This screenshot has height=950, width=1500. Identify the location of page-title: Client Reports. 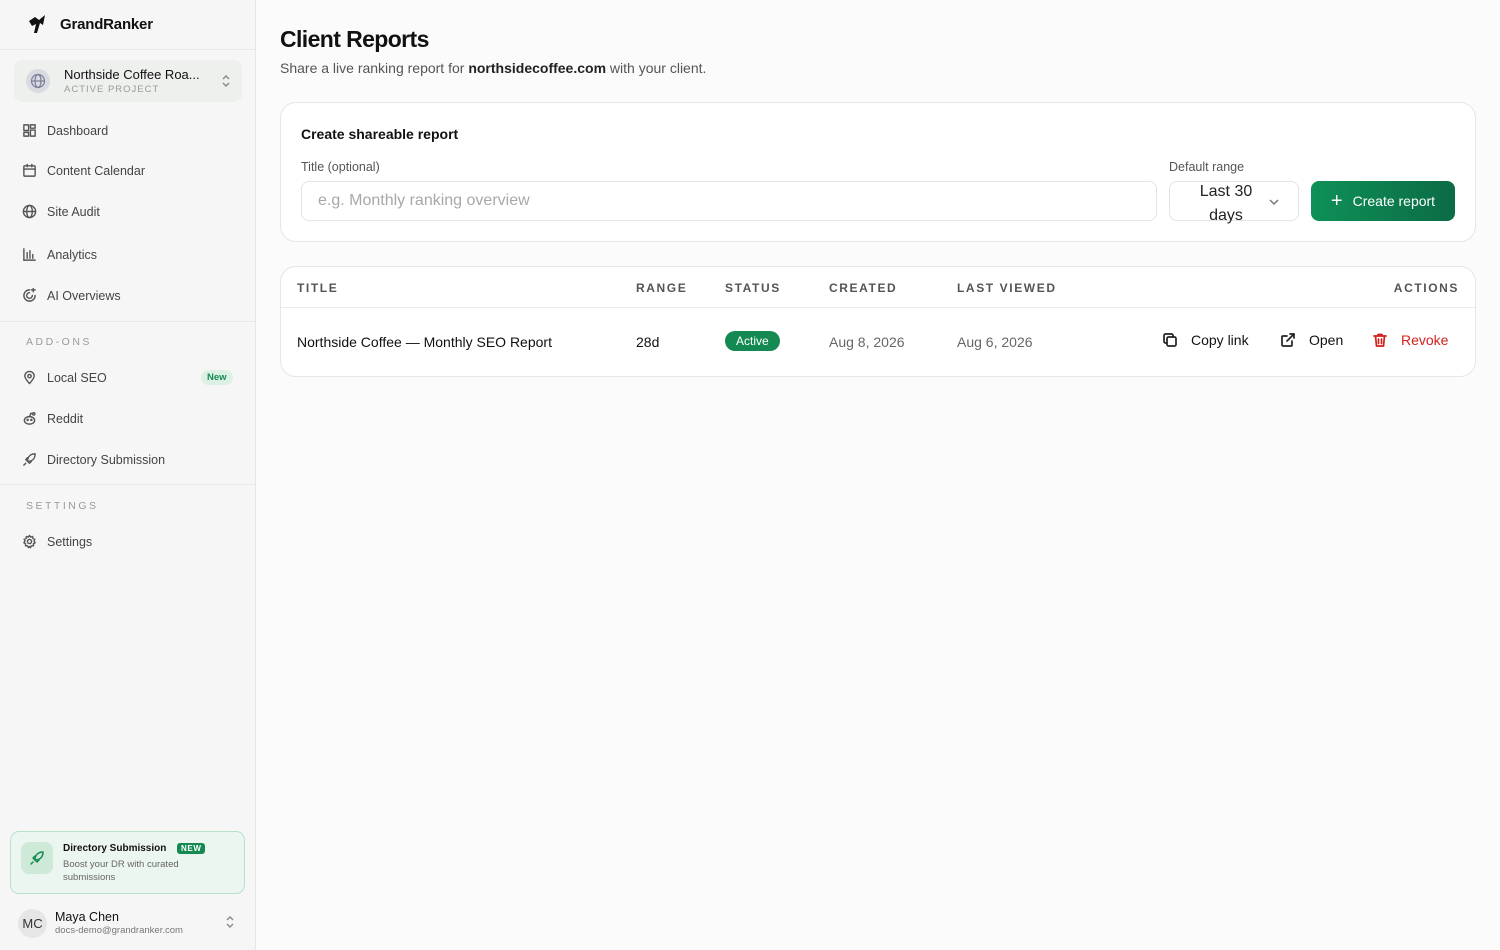
(354, 39).